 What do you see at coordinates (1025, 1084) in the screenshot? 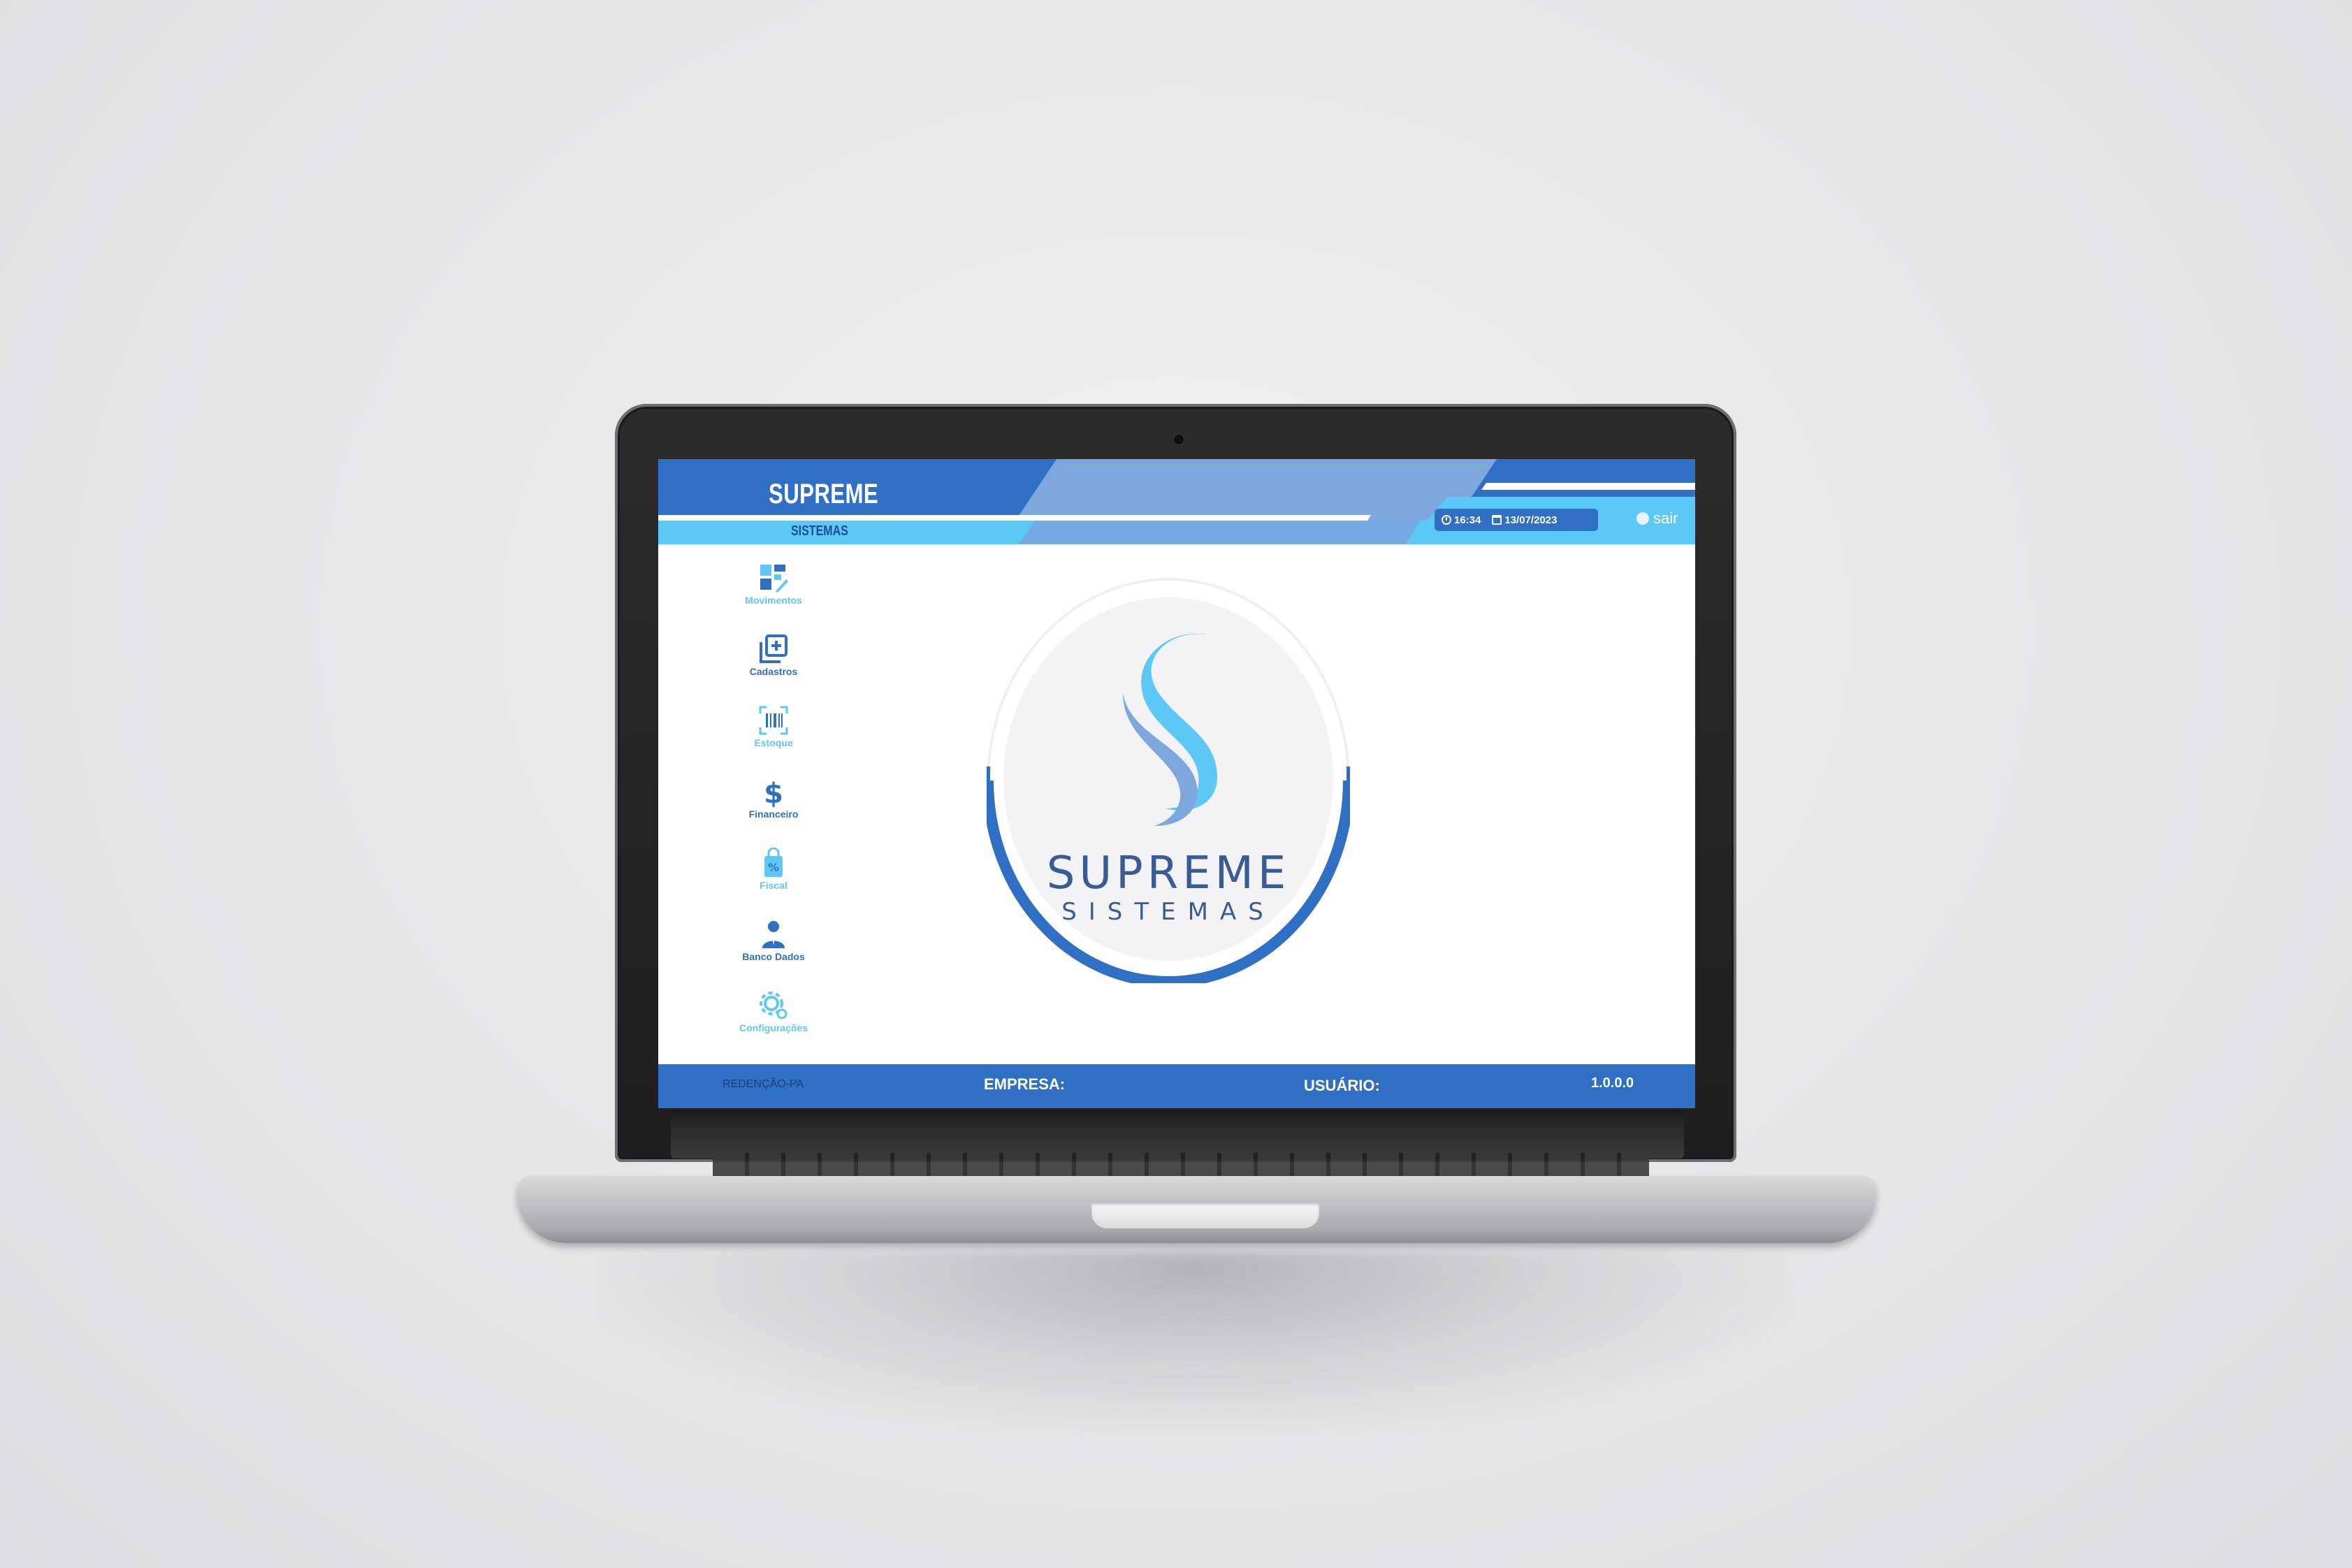
I see `company-label: EMPRESA:` at bounding box center [1025, 1084].